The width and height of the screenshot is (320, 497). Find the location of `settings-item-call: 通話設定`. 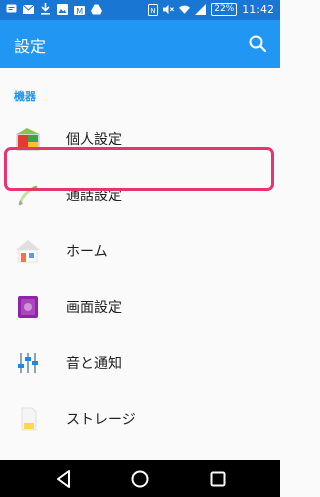

settings-item-call: 通話設定 is located at coordinates (140, 195).